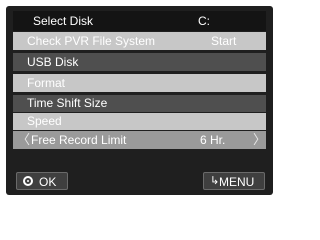  What do you see at coordinates (46, 83) in the screenshot?
I see `format-label: Format` at bounding box center [46, 83].